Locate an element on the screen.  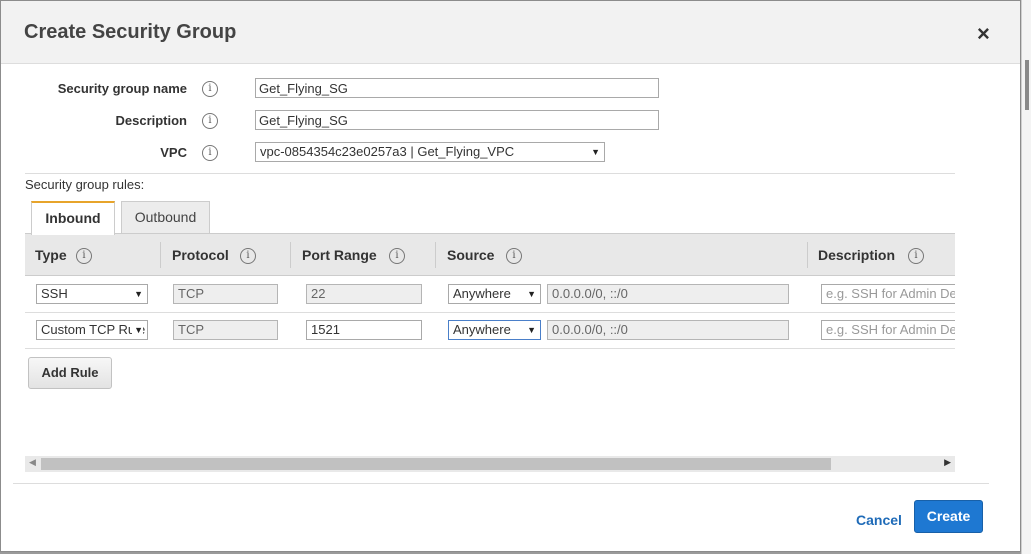
vpc-label: VPC is located at coordinates (173, 152).